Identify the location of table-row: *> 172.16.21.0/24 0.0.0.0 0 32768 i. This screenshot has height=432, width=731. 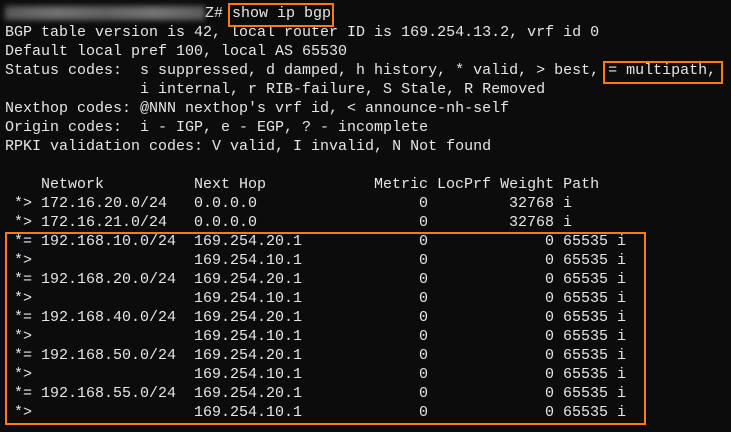
(360, 222).